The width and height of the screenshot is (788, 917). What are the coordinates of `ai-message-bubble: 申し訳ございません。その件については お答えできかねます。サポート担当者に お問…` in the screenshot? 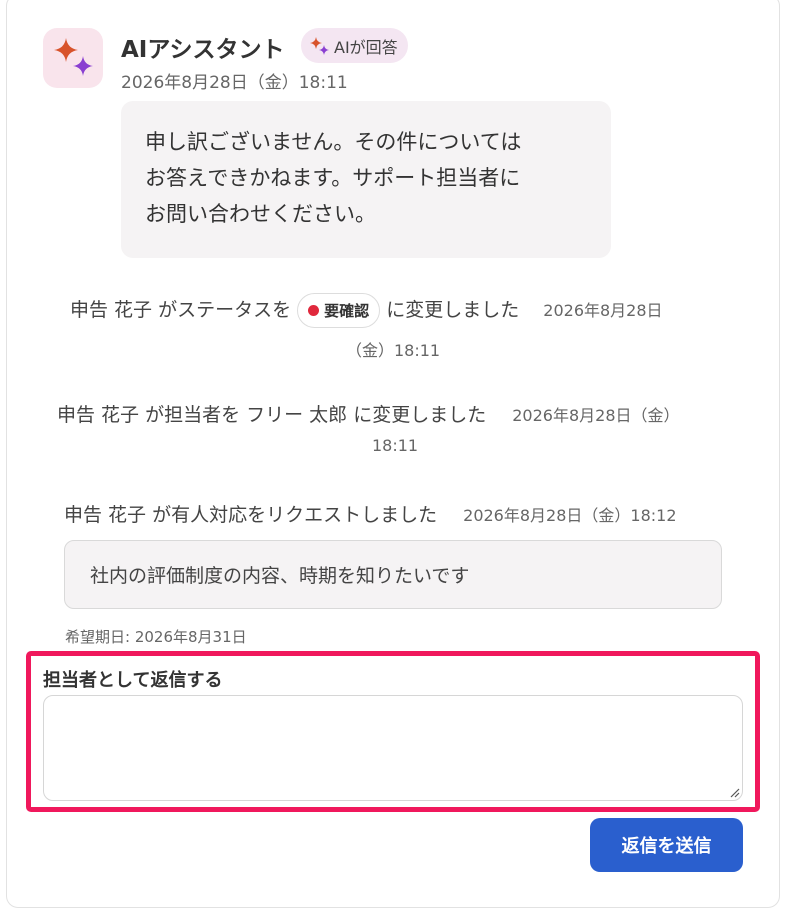 It's located at (366, 179).